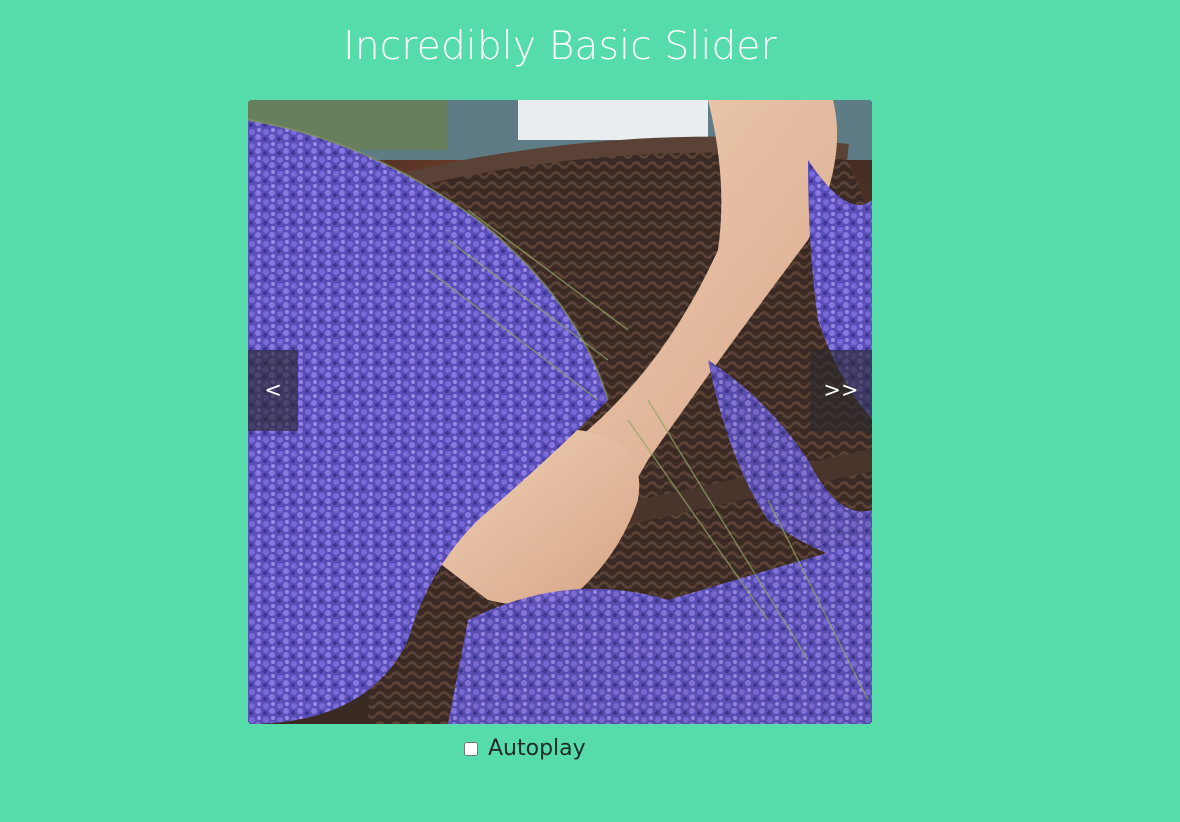 The image size is (1180, 822). I want to click on autoplay-checkbox, so click(471, 748).